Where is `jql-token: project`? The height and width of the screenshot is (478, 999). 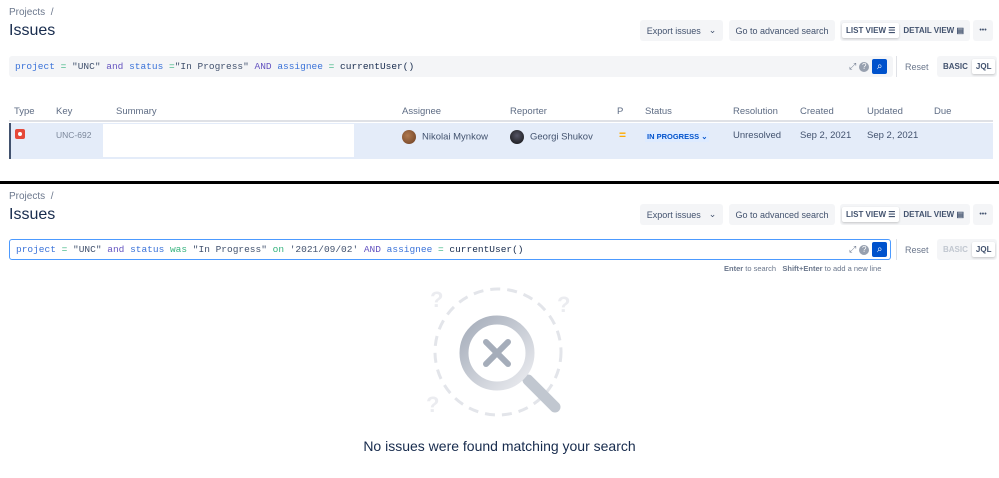 jql-token: project is located at coordinates (35, 66).